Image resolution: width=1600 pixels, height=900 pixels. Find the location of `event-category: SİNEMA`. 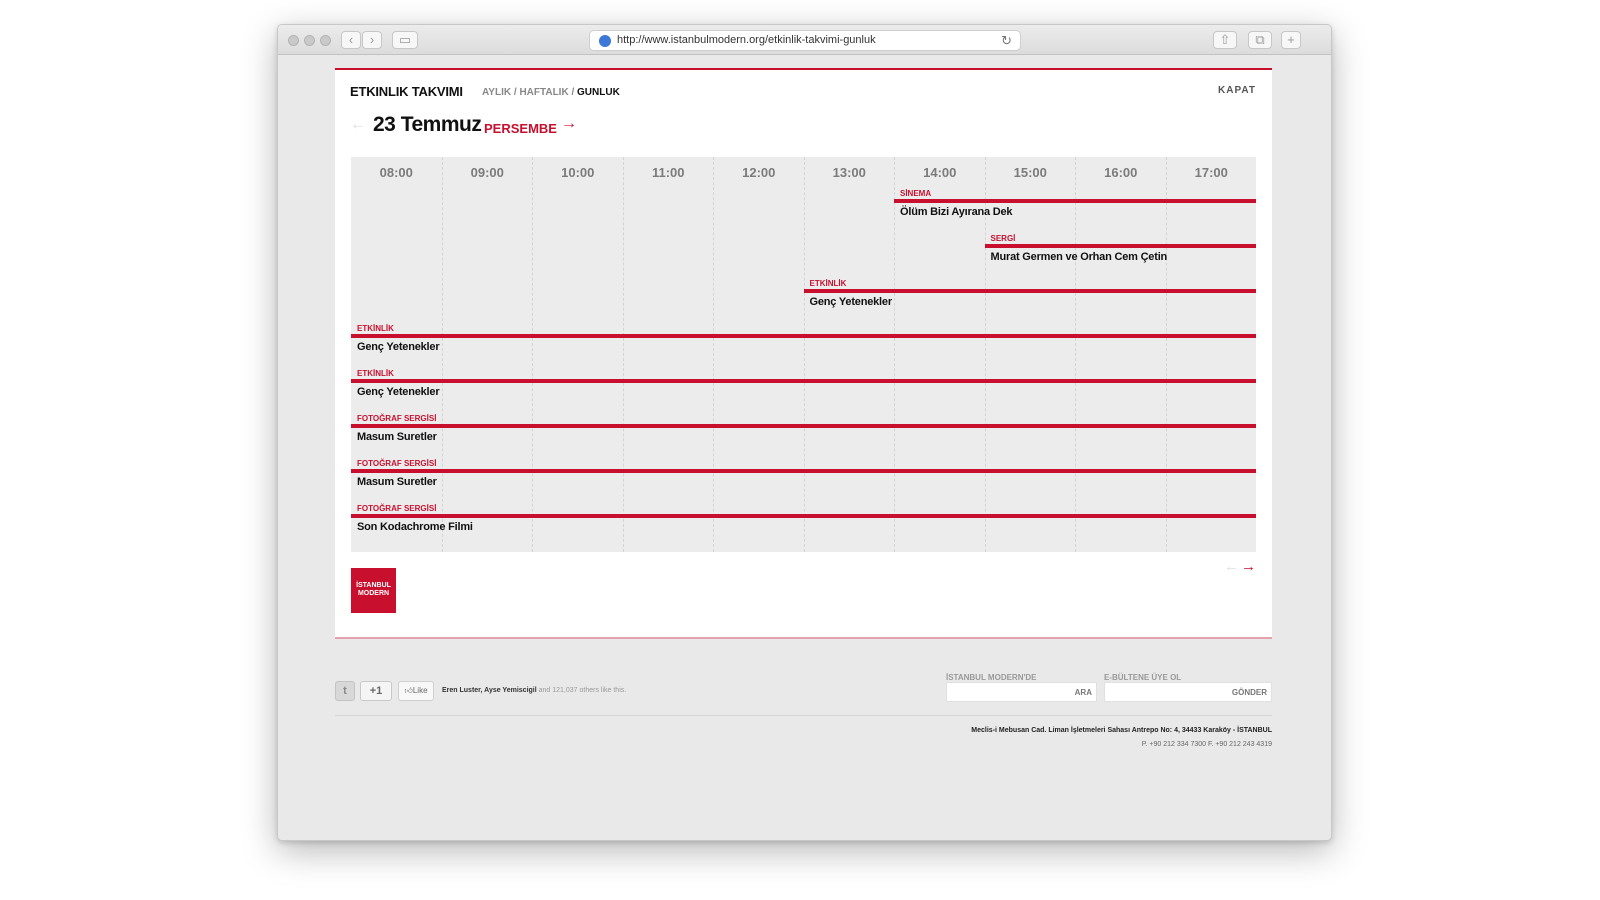

event-category: SİNEMA is located at coordinates (916, 193).